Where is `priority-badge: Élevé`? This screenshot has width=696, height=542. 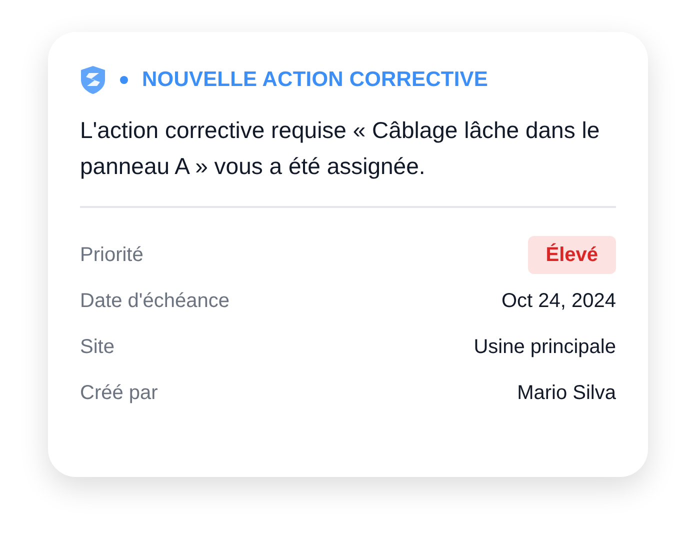
priority-badge: Élevé is located at coordinates (572, 255).